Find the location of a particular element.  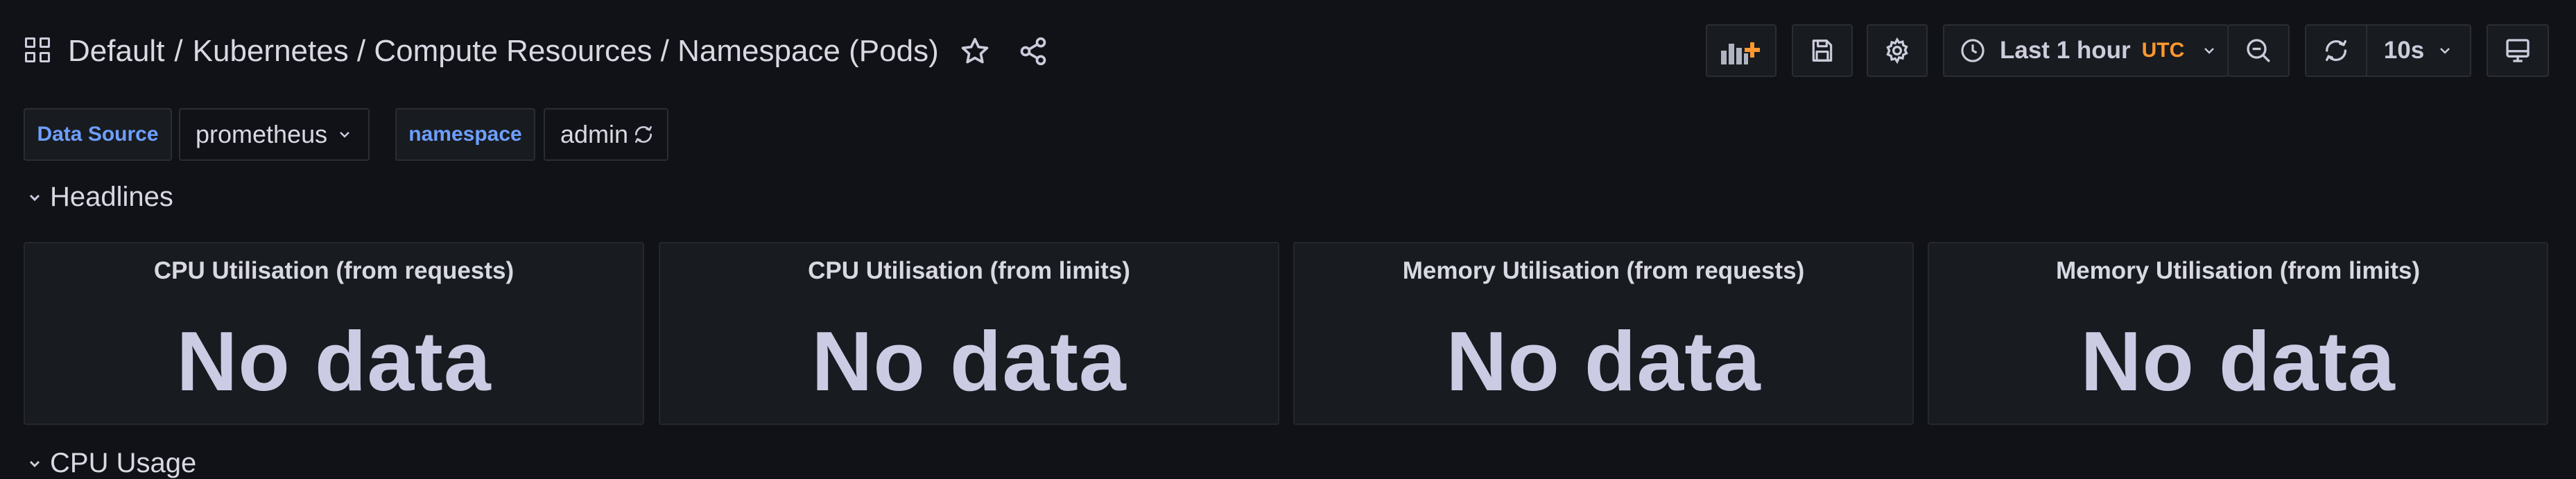

tv-mode-icon is located at coordinates (2518, 51).